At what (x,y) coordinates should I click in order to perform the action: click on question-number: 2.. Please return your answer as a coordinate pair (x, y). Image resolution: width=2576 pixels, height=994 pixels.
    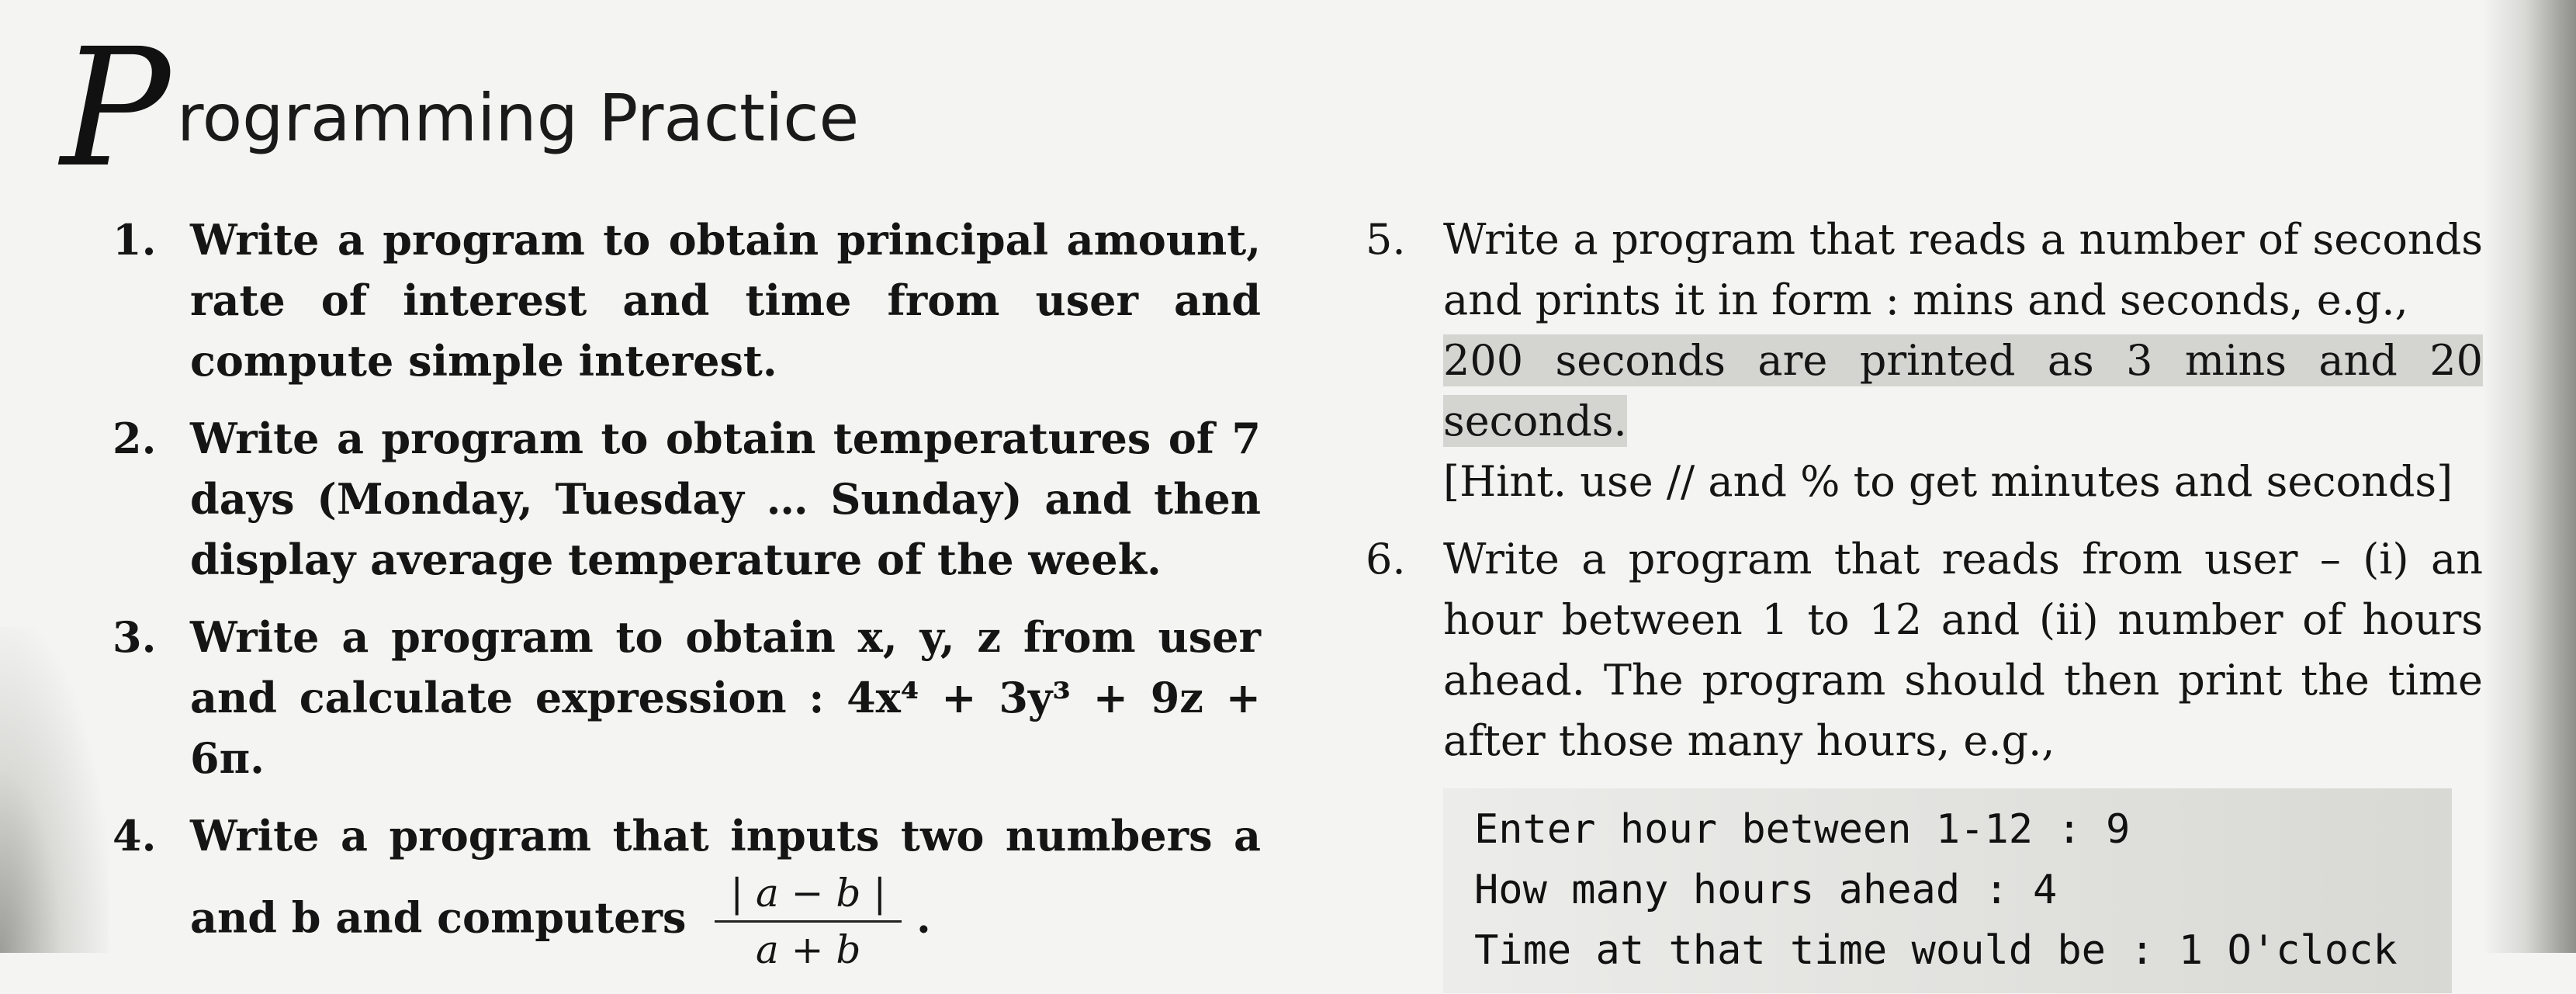
    Looking at the image, I should click on (135, 438).